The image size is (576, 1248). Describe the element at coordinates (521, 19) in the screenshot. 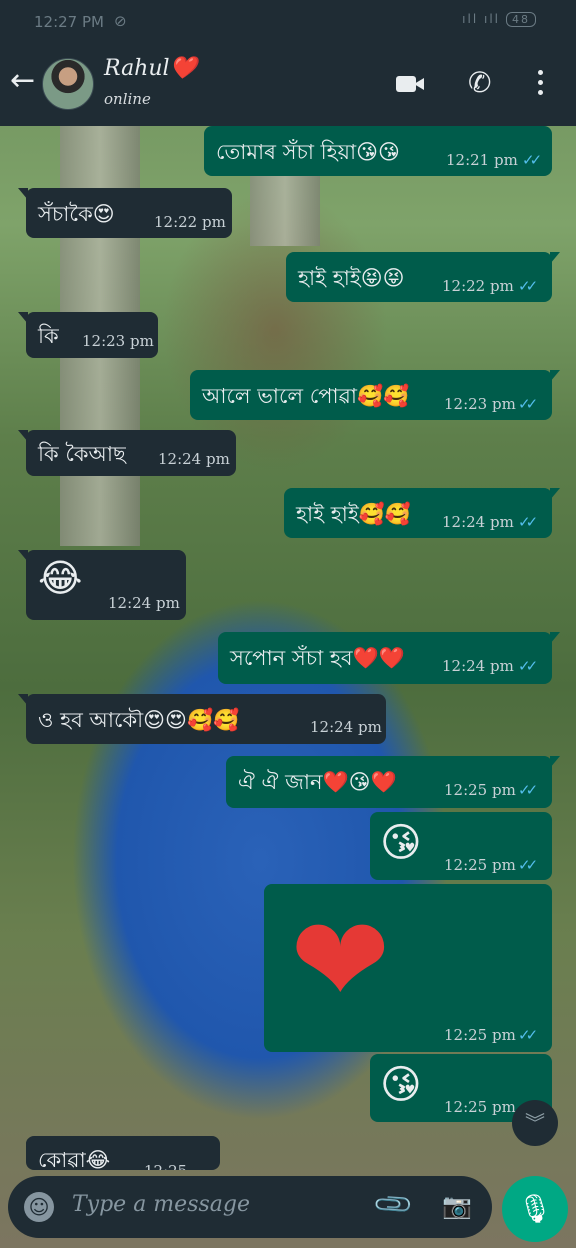

I see `battery-icon: 48` at that location.